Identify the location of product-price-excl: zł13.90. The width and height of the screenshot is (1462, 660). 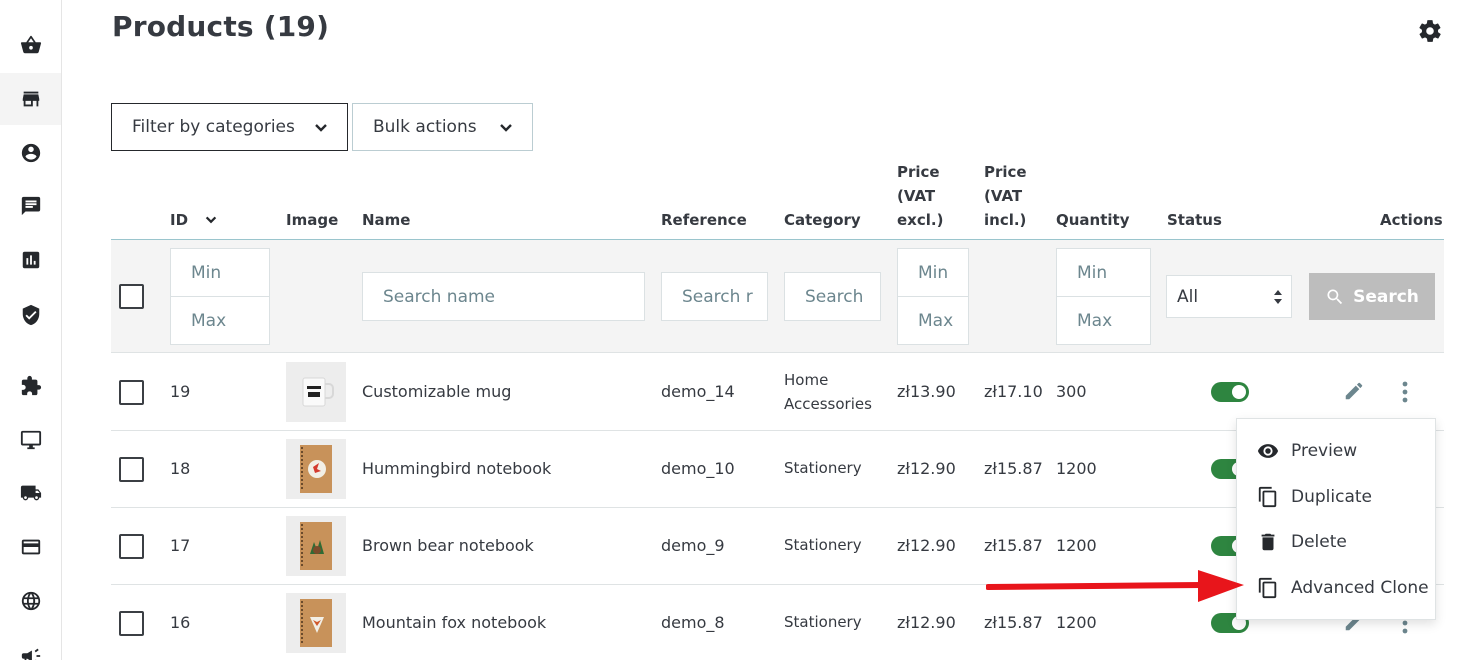
(926, 391).